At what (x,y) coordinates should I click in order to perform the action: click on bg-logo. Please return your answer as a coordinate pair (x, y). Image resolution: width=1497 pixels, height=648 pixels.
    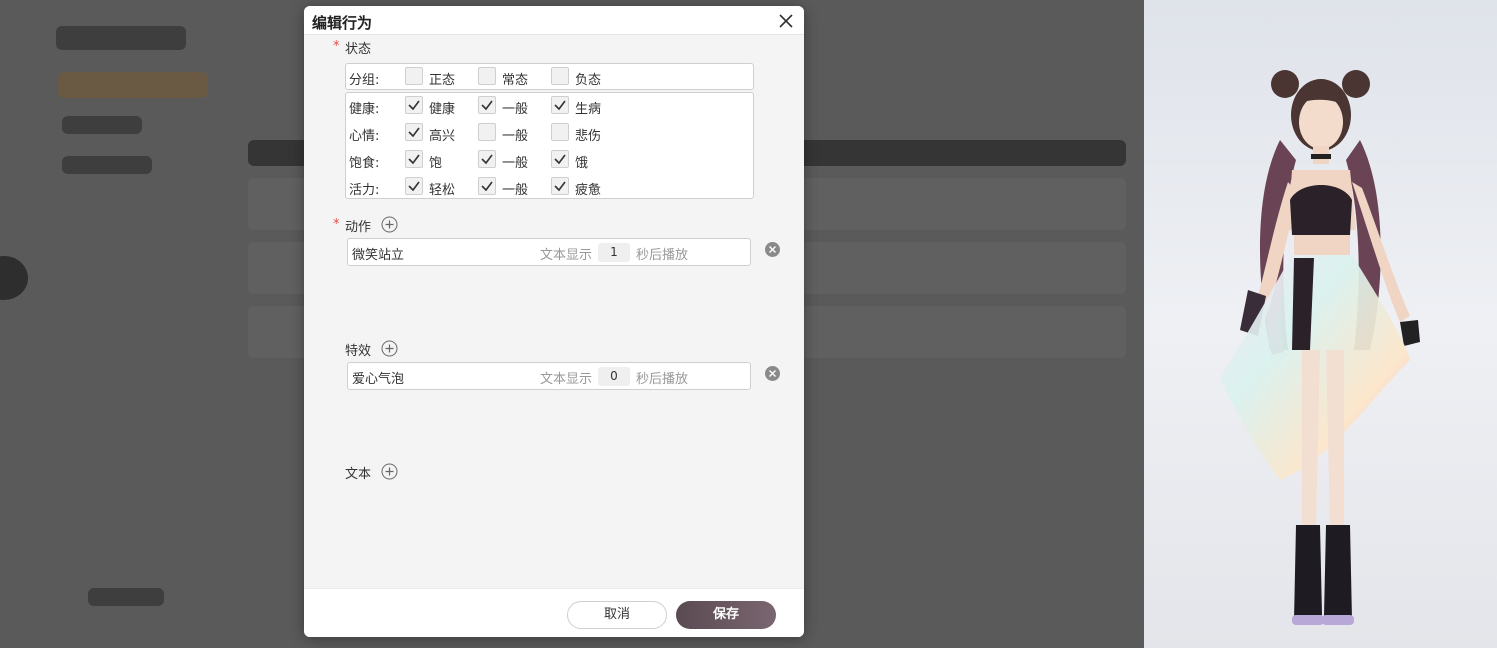
    Looking at the image, I should click on (121, 38).